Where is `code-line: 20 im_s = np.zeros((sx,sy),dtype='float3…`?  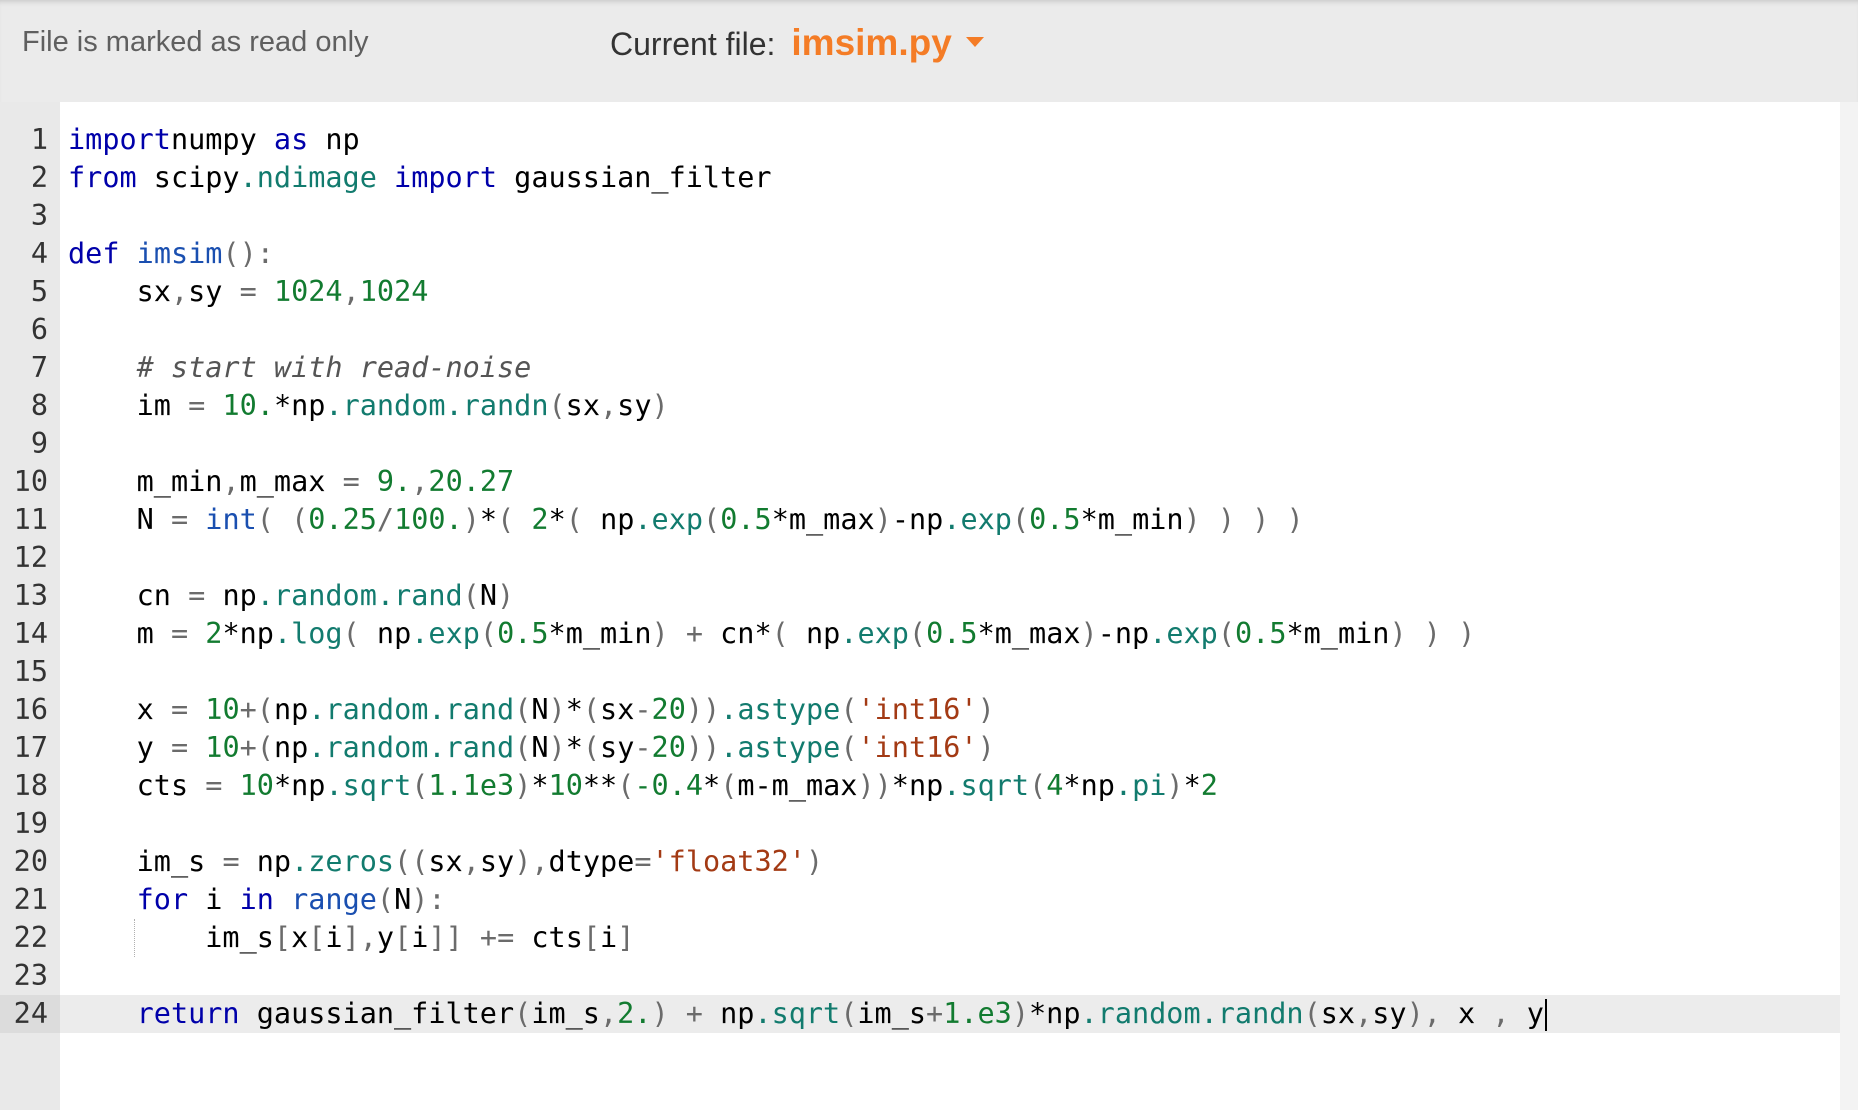
code-line: 20 im_s = np.zeros((sx,sy),dtype='float3… is located at coordinates (920, 862).